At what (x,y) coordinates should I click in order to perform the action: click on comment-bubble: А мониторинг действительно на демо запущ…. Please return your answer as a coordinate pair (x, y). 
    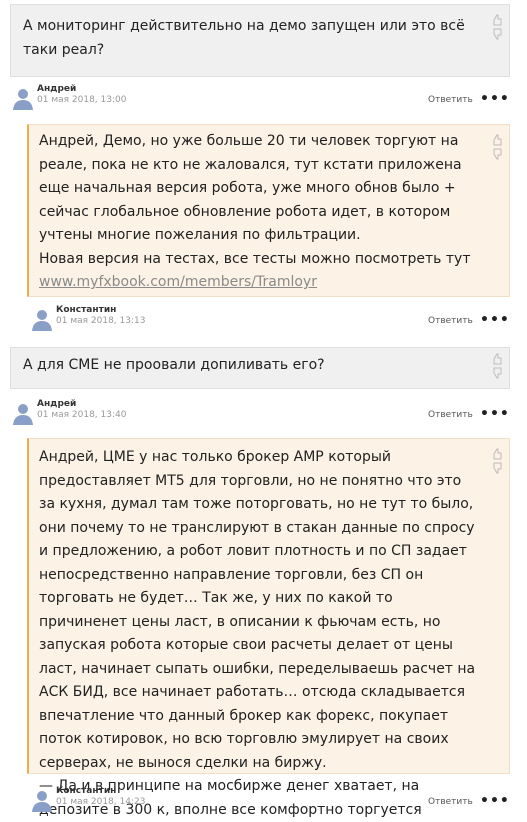
    Looking at the image, I should click on (260, 40).